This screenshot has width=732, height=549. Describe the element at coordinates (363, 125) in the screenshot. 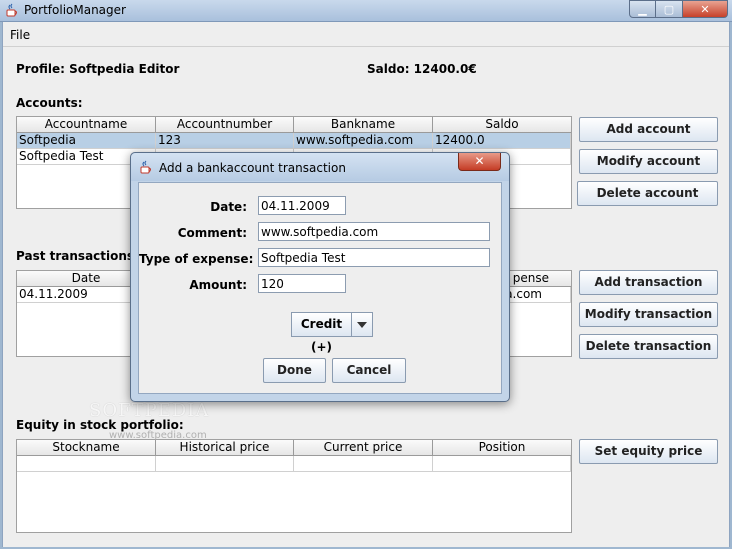

I see `column-header-bankname: Bankname` at that location.